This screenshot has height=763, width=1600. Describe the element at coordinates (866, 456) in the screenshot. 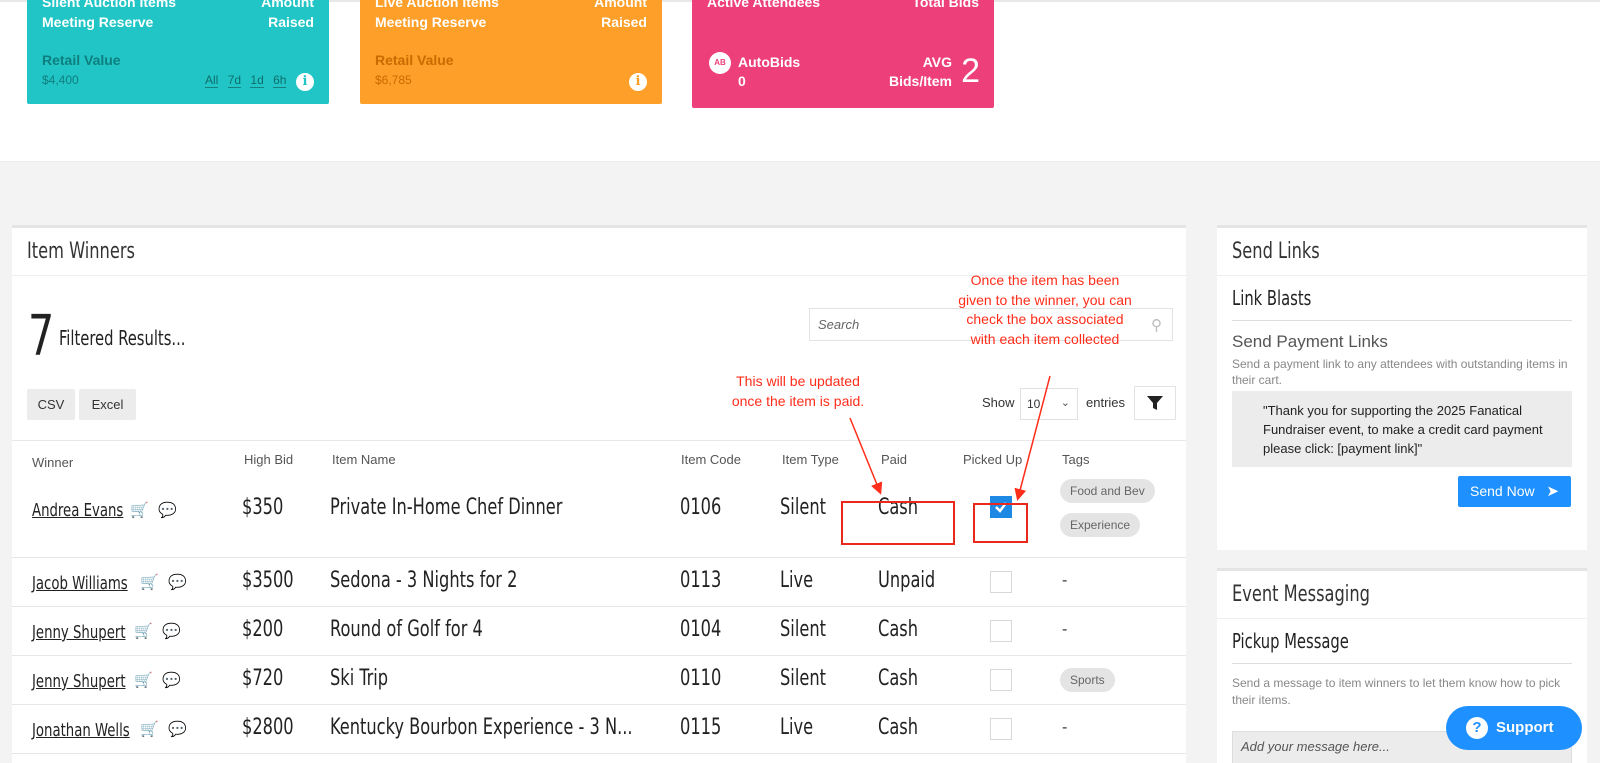

I see `paid-arrow` at that location.